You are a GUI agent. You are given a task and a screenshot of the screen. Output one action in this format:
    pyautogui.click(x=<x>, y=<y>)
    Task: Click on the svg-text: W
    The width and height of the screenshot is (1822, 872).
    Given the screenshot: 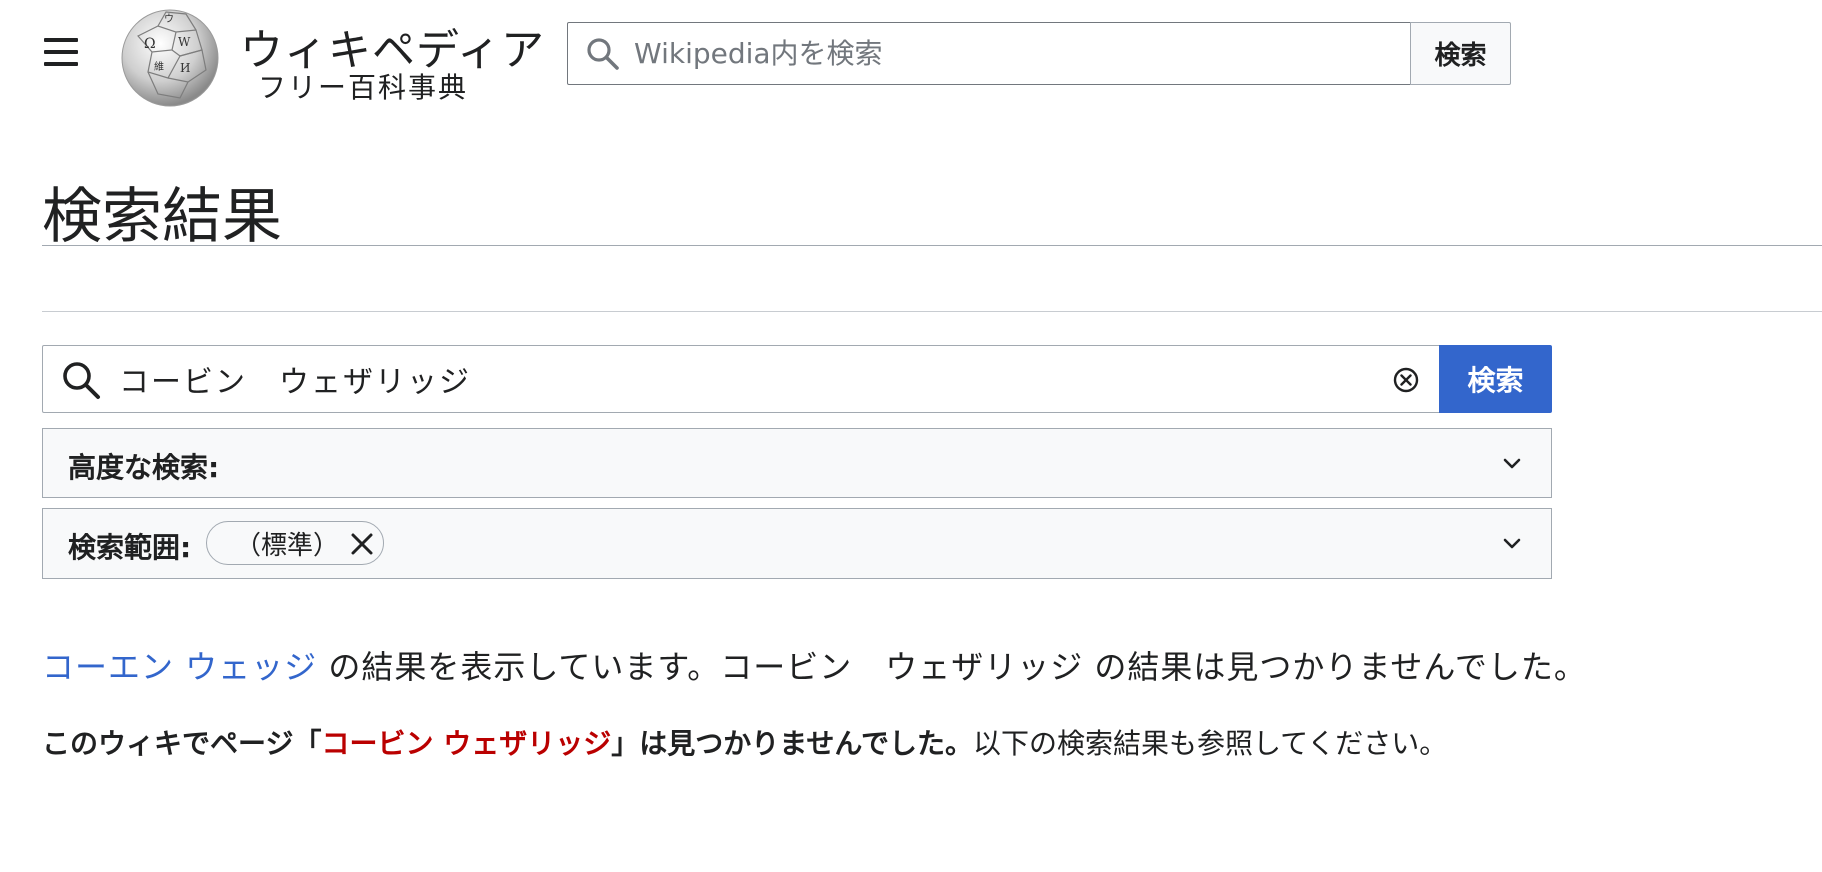 What is the action you would take?
    pyautogui.click(x=184, y=42)
    